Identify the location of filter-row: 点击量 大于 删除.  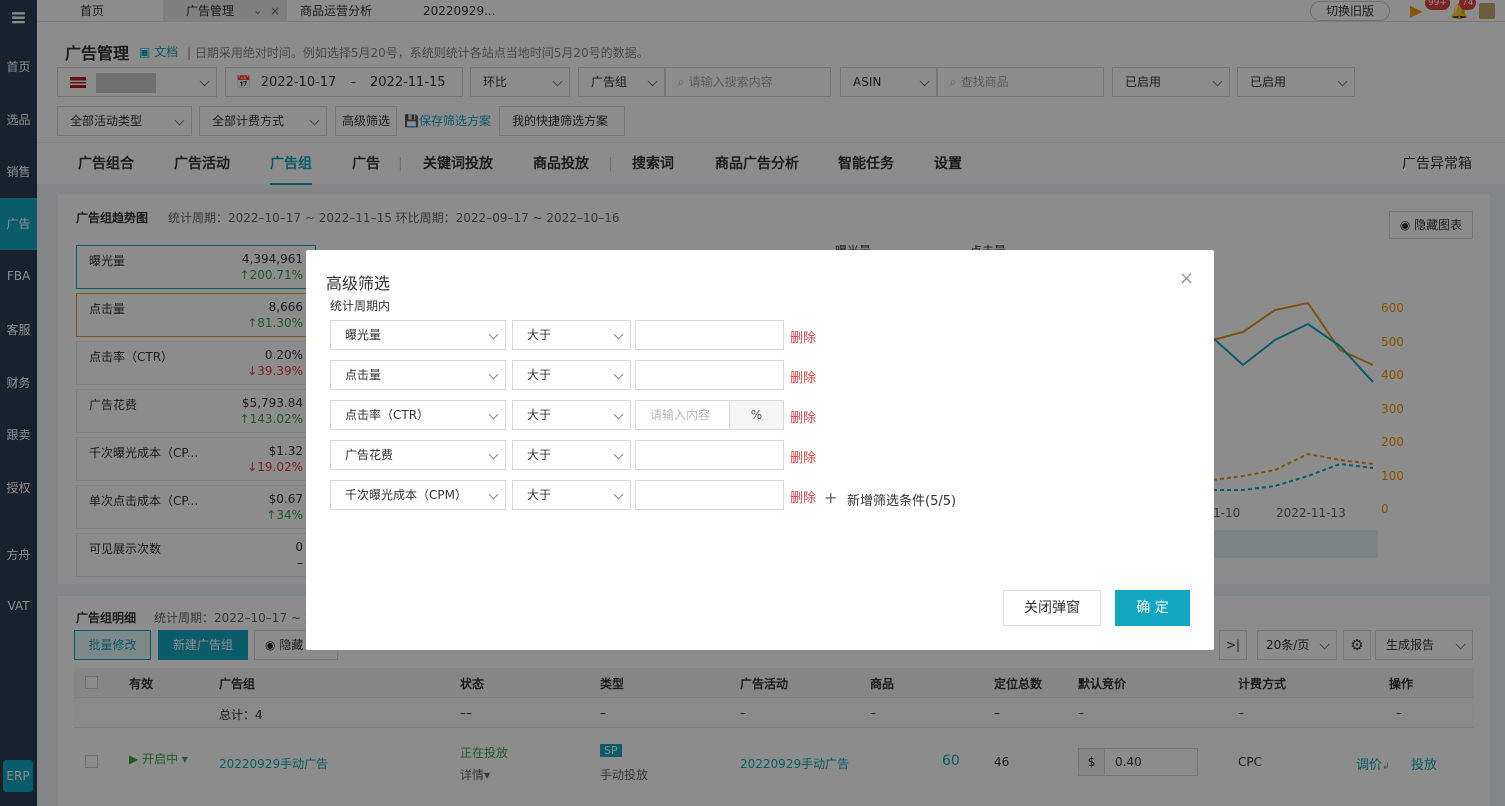
(760, 375).